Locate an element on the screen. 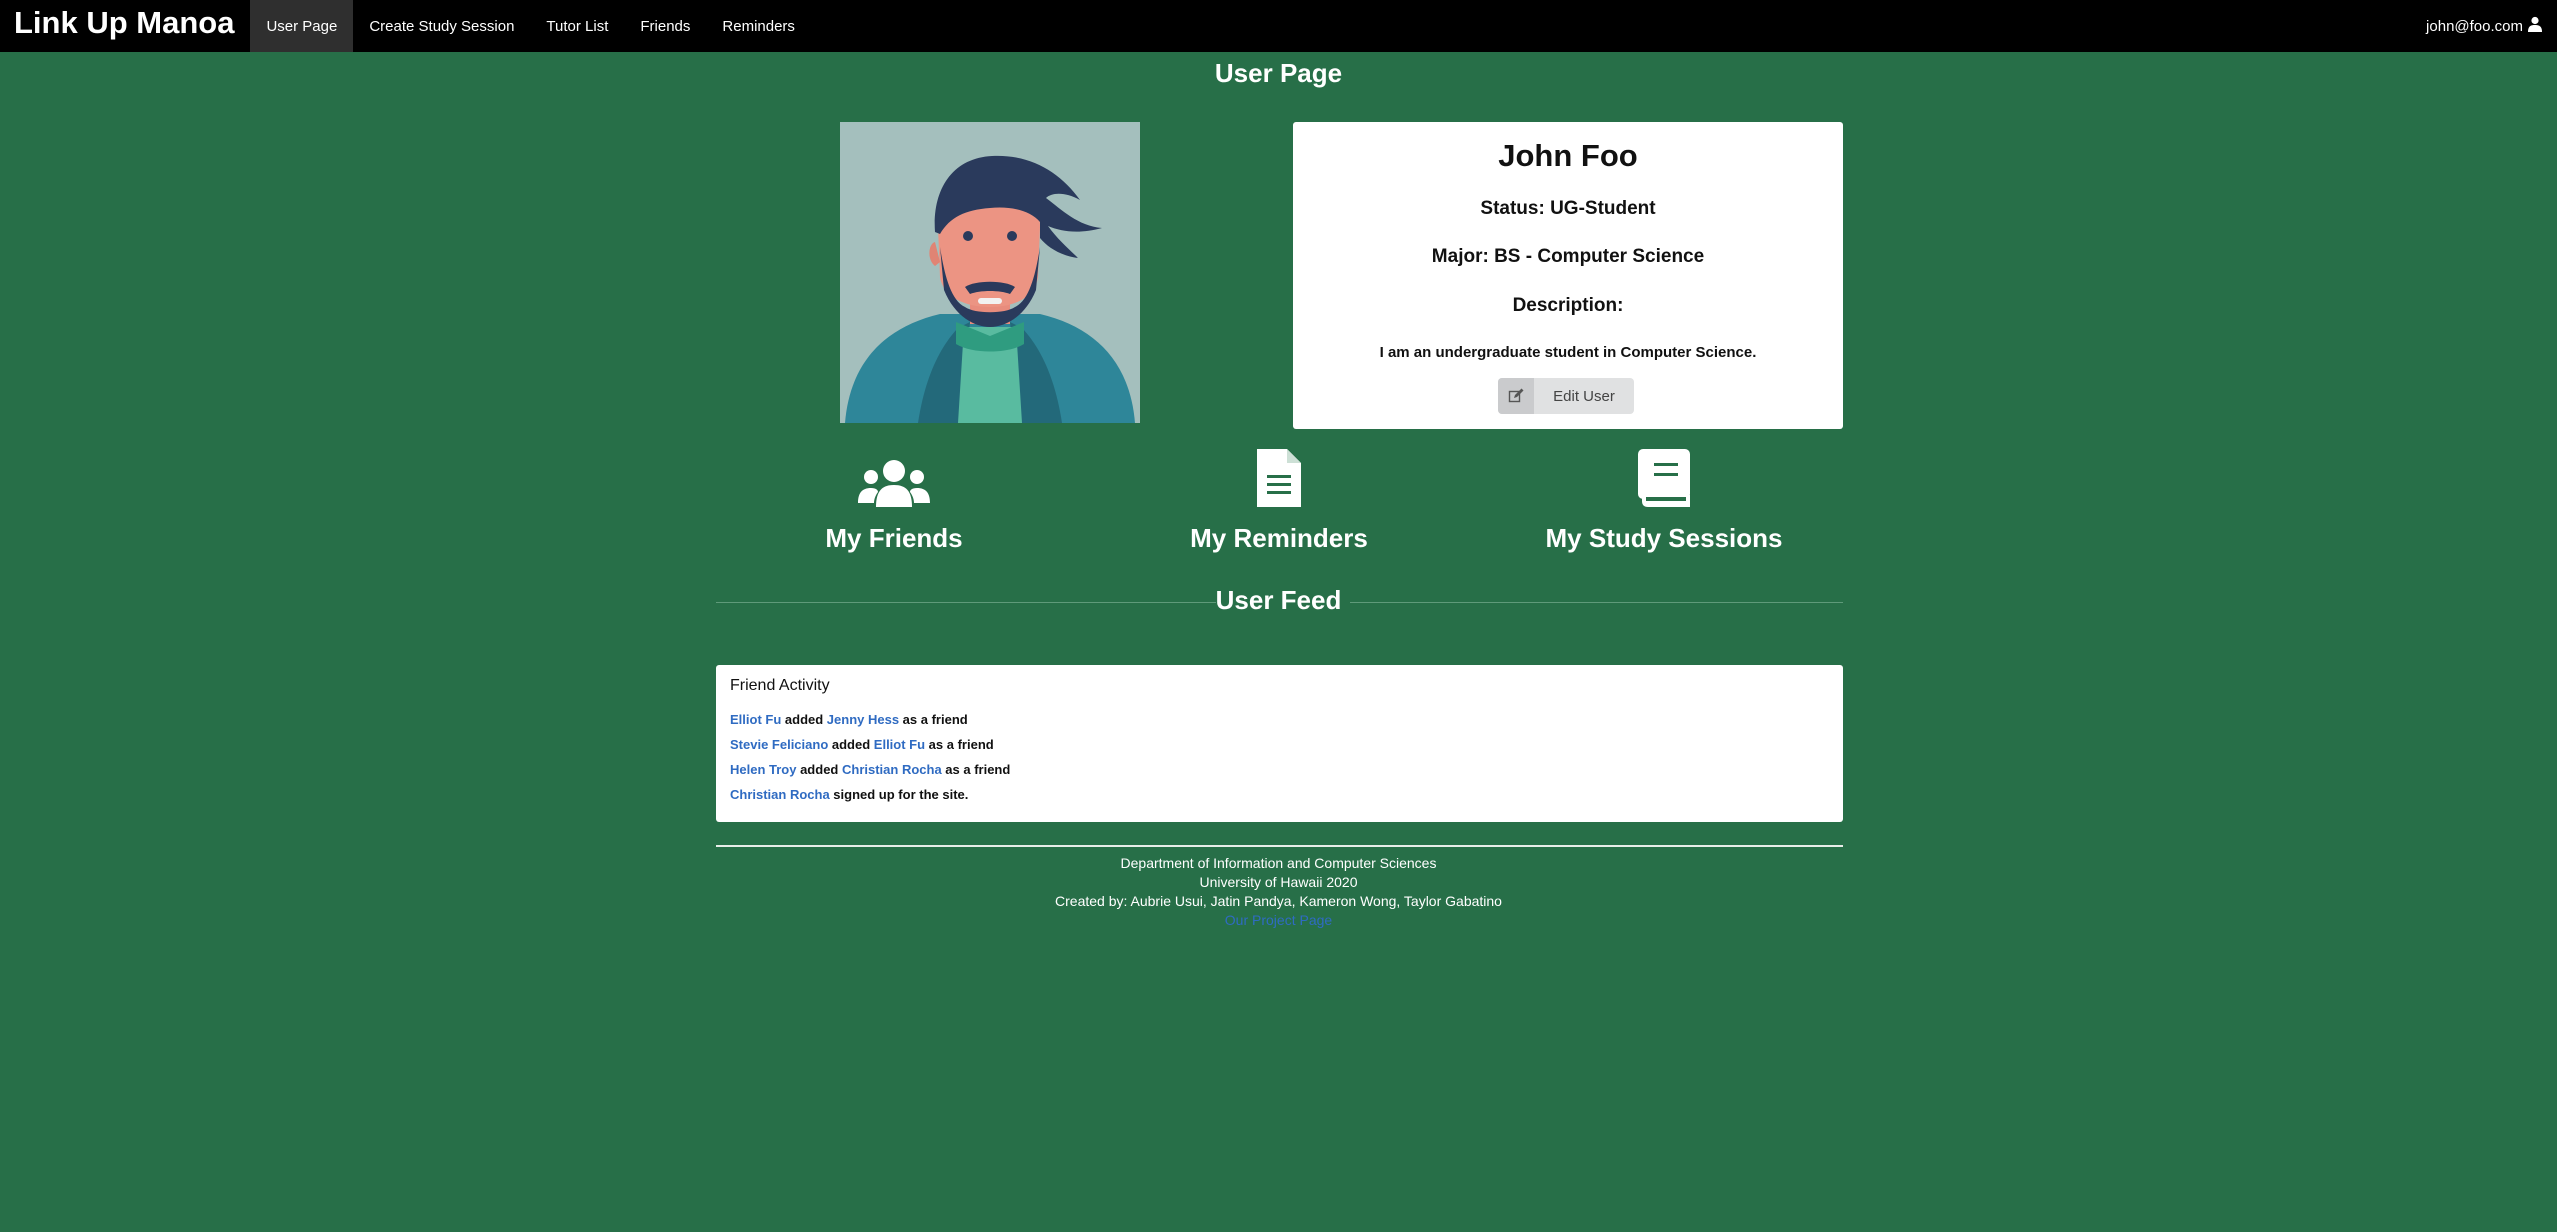  nav-reminders: Reminders is located at coordinates (758, 26).